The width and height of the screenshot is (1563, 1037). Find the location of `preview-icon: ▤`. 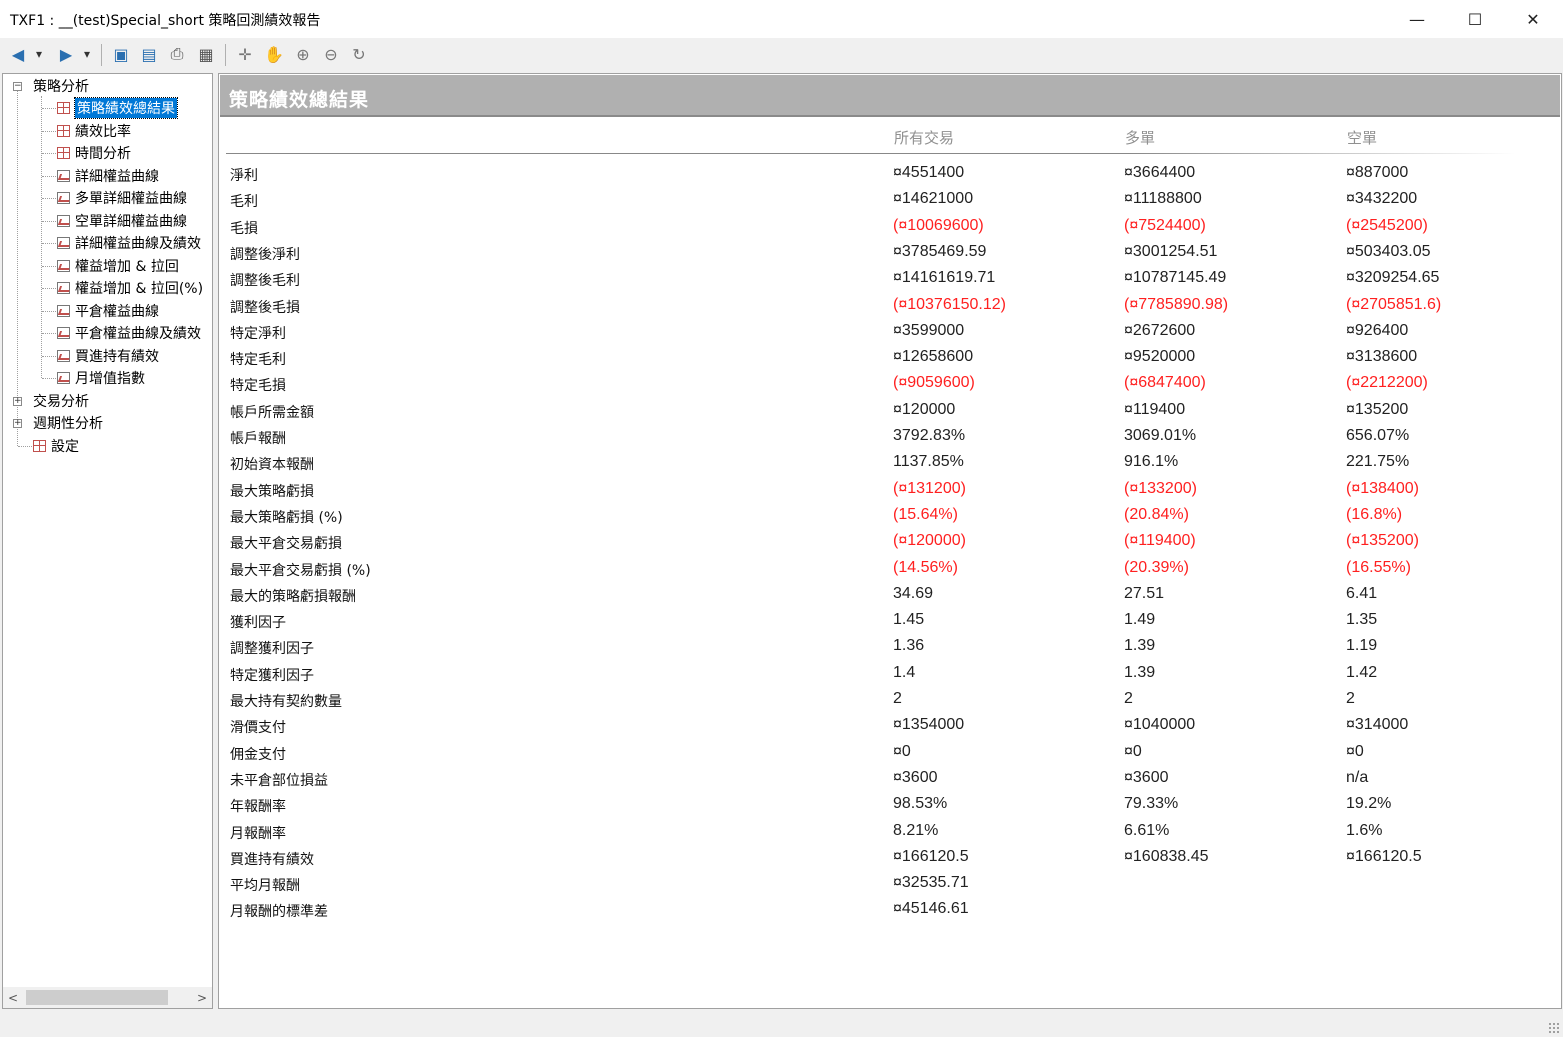

preview-icon: ▤ is located at coordinates (149, 54).